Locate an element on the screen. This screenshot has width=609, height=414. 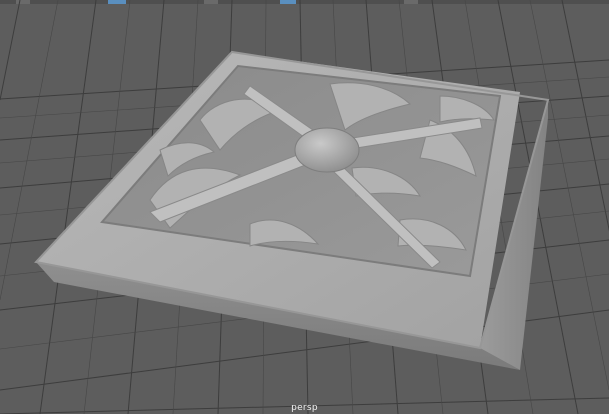
center-boss is located at coordinates (327, 150).